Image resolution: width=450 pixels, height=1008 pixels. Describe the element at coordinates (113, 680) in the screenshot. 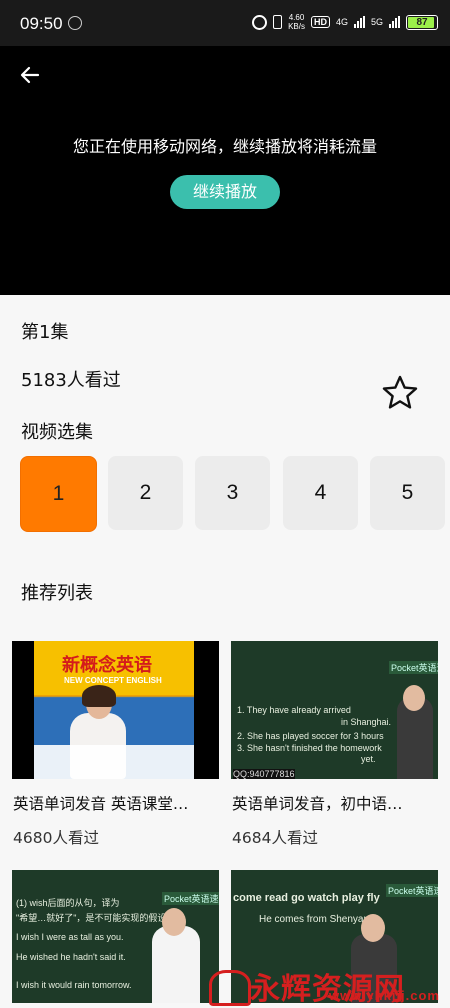

I see `thumb-subtitle: NEW CONCEPT ENGLISH` at that location.